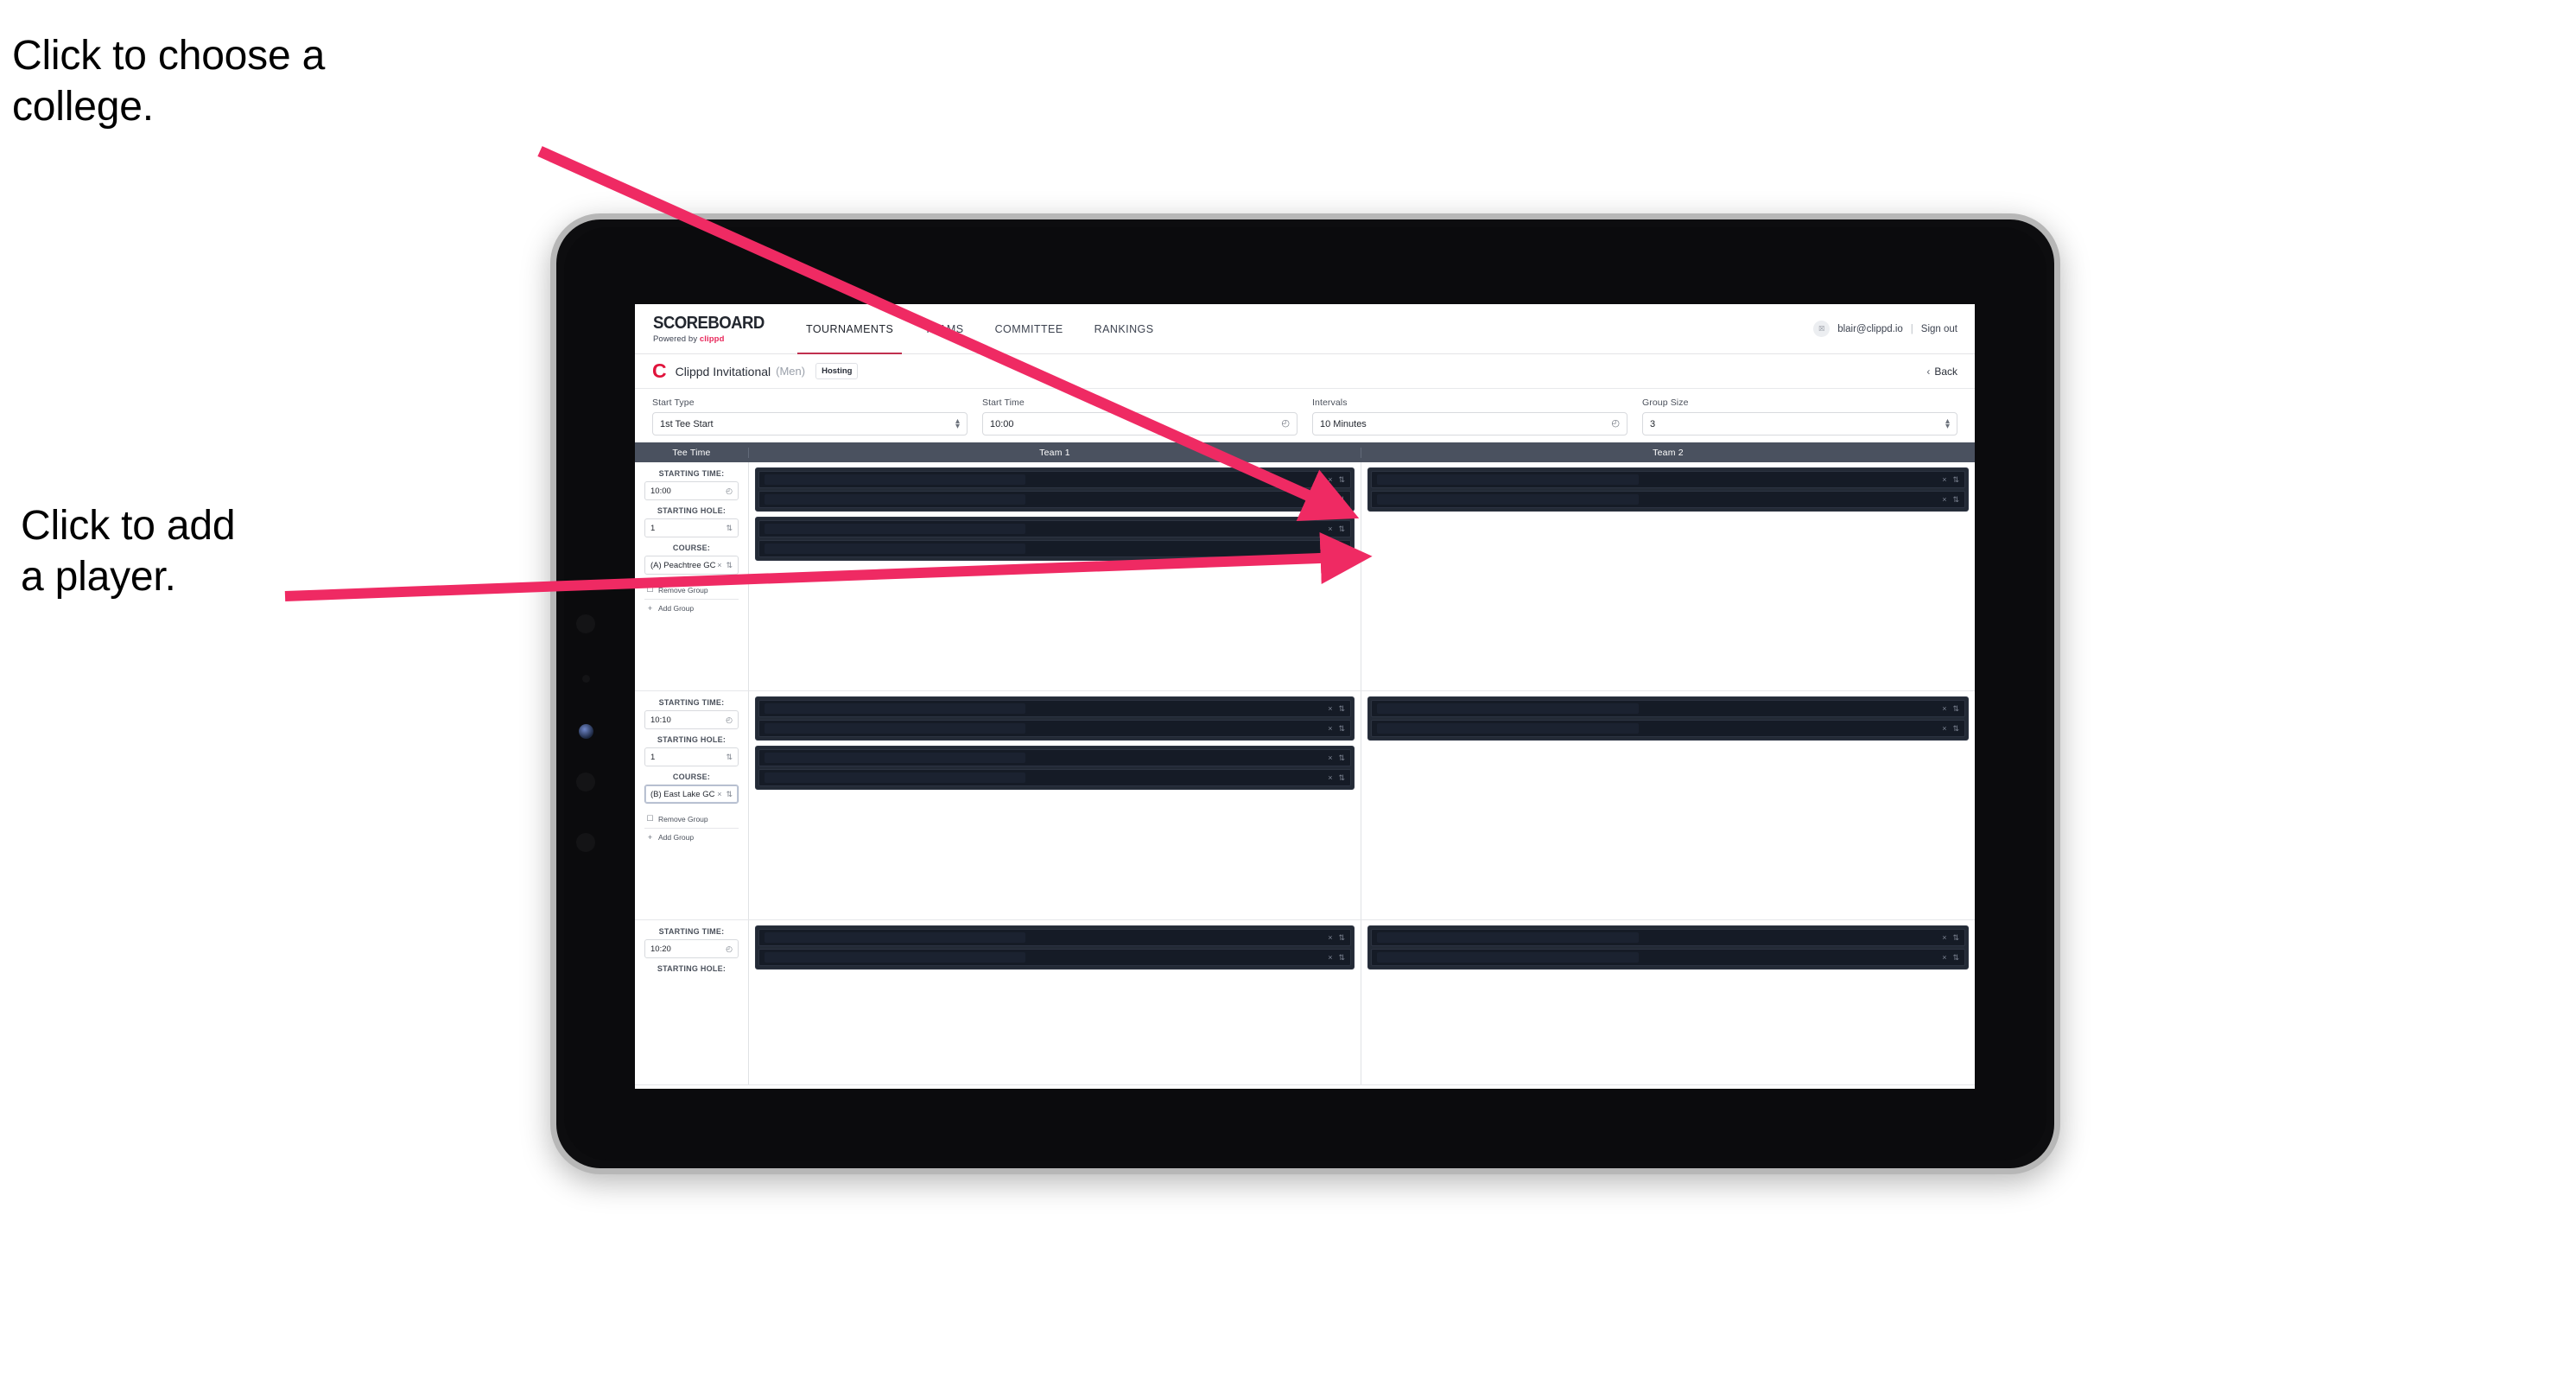 The width and height of the screenshot is (2576, 1386). I want to click on starting-hole-value: 1, so click(653, 757).